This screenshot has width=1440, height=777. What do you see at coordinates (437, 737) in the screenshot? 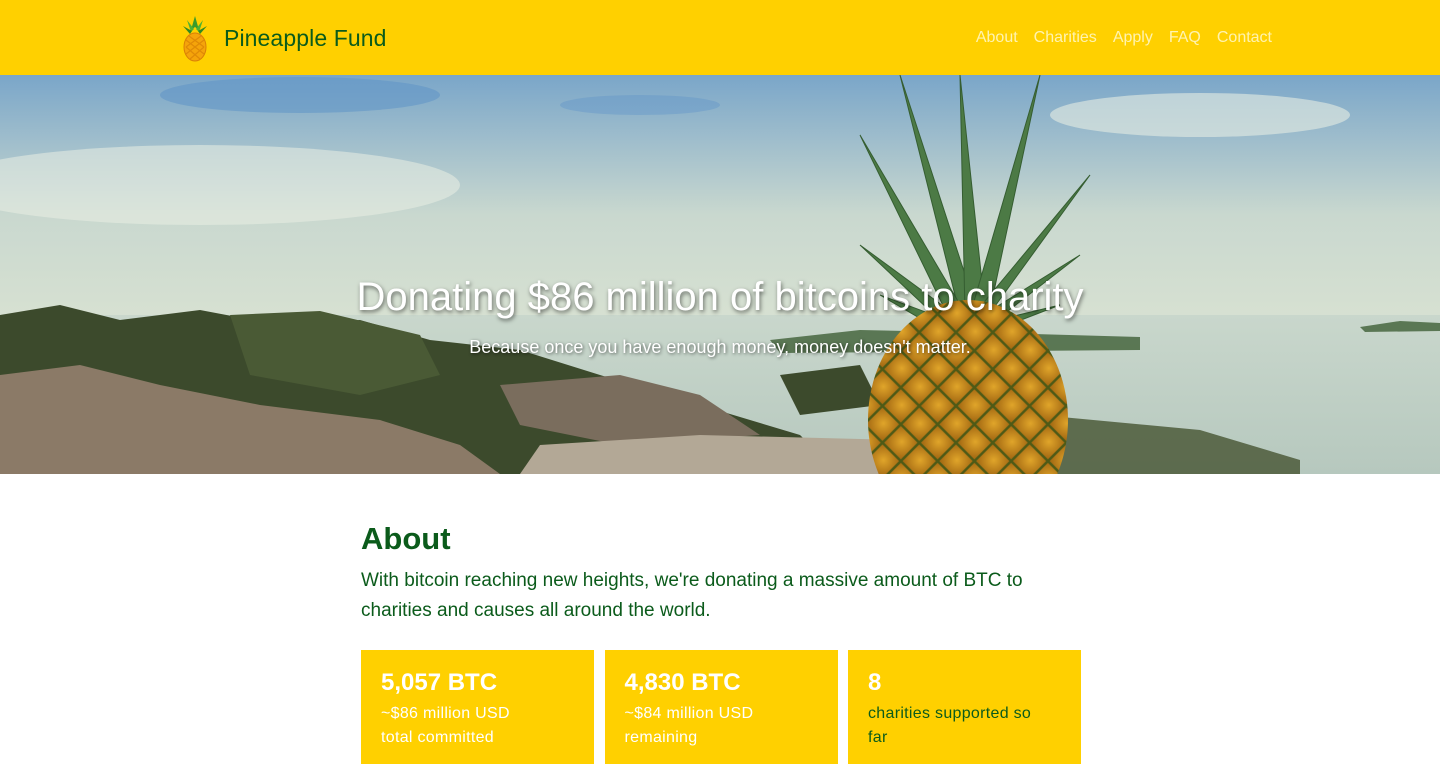
I see `stat-label-line2: total committed` at bounding box center [437, 737].